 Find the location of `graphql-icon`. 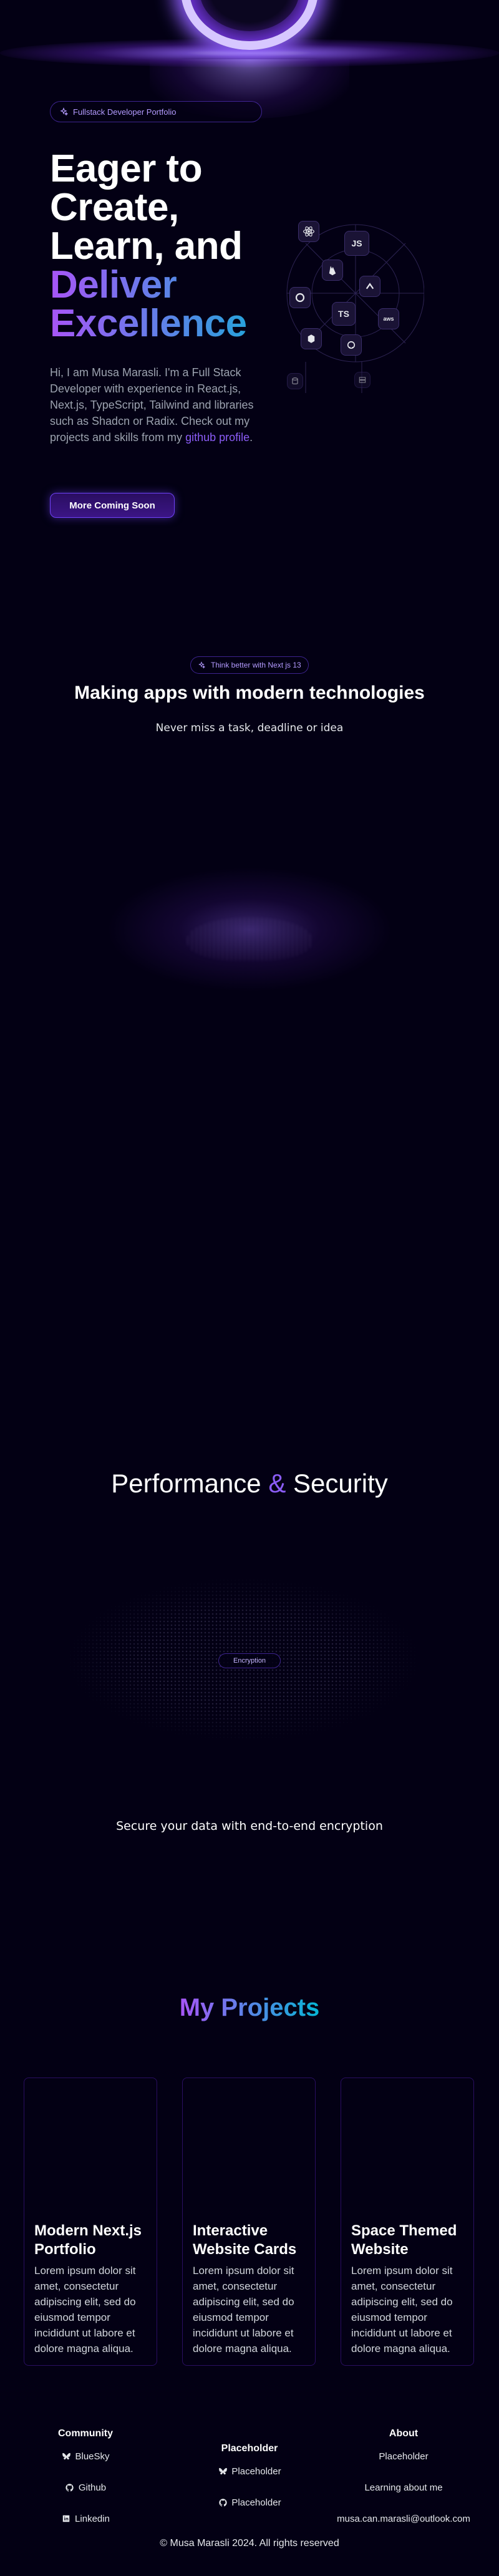

graphql-icon is located at coordinates (311, 338).